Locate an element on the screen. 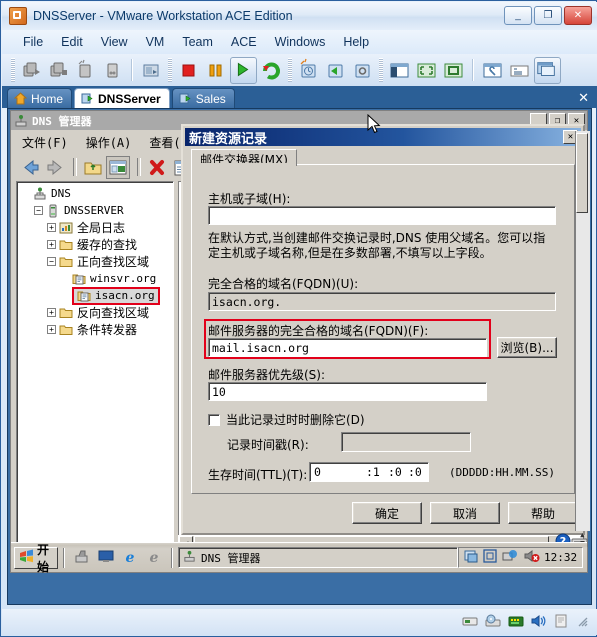 The width and height of the screenshot is (597, 637). tree-item-content: isacn.org is located at coordinates (116, 295).